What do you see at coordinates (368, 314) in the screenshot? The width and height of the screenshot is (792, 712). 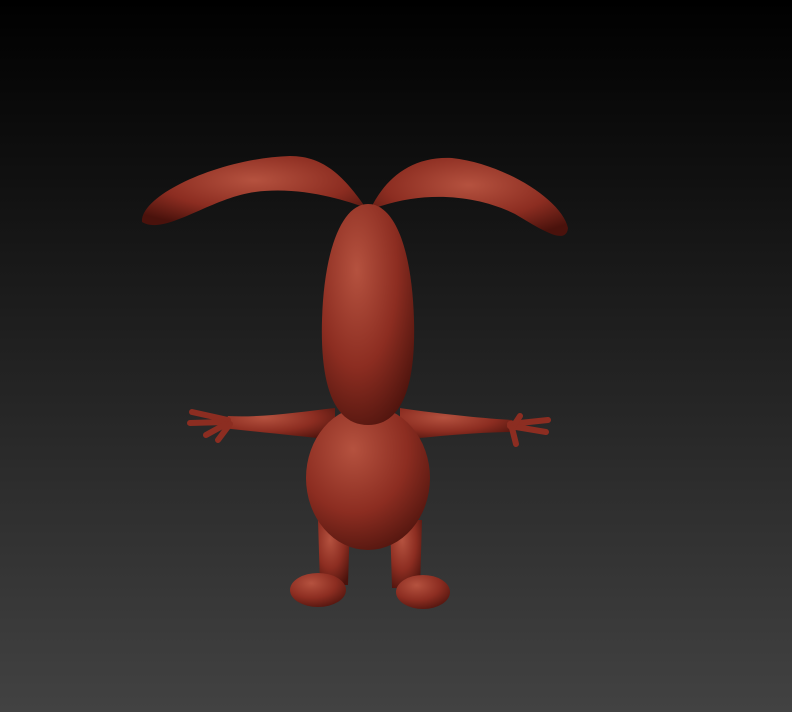 I see `head` at bounding box center [368, 314].